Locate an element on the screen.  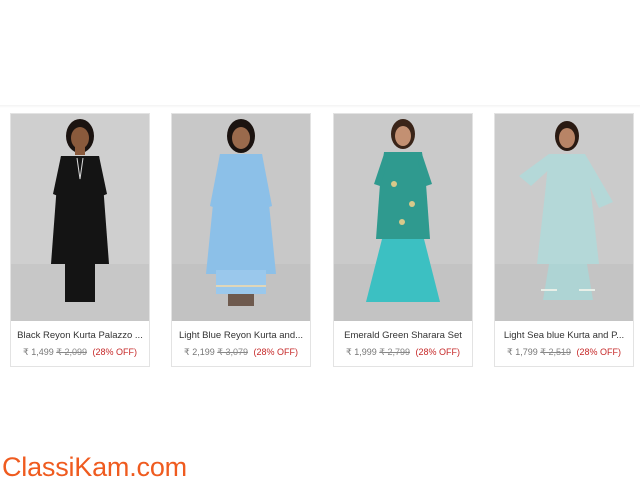
product-price: ₹ 1,499 is located at coordinates (38, 352).